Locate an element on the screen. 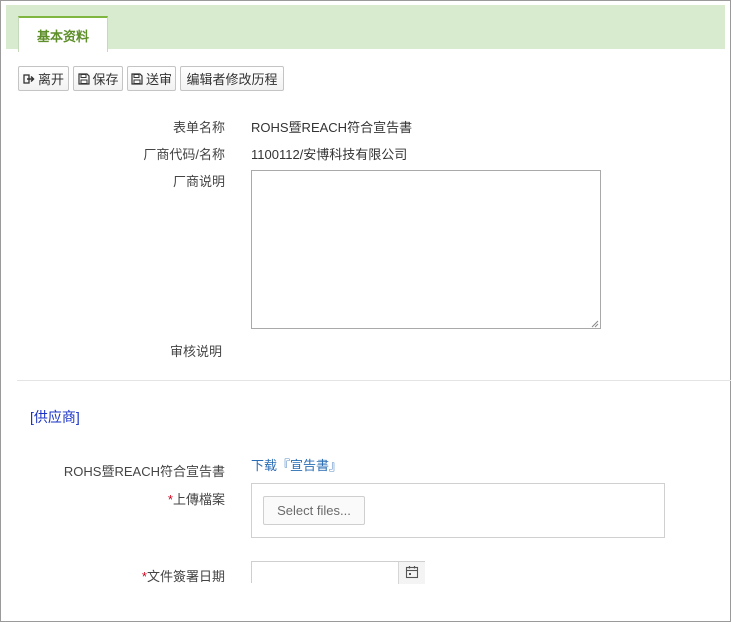  calendar-button is located at coordinates (411, 573).